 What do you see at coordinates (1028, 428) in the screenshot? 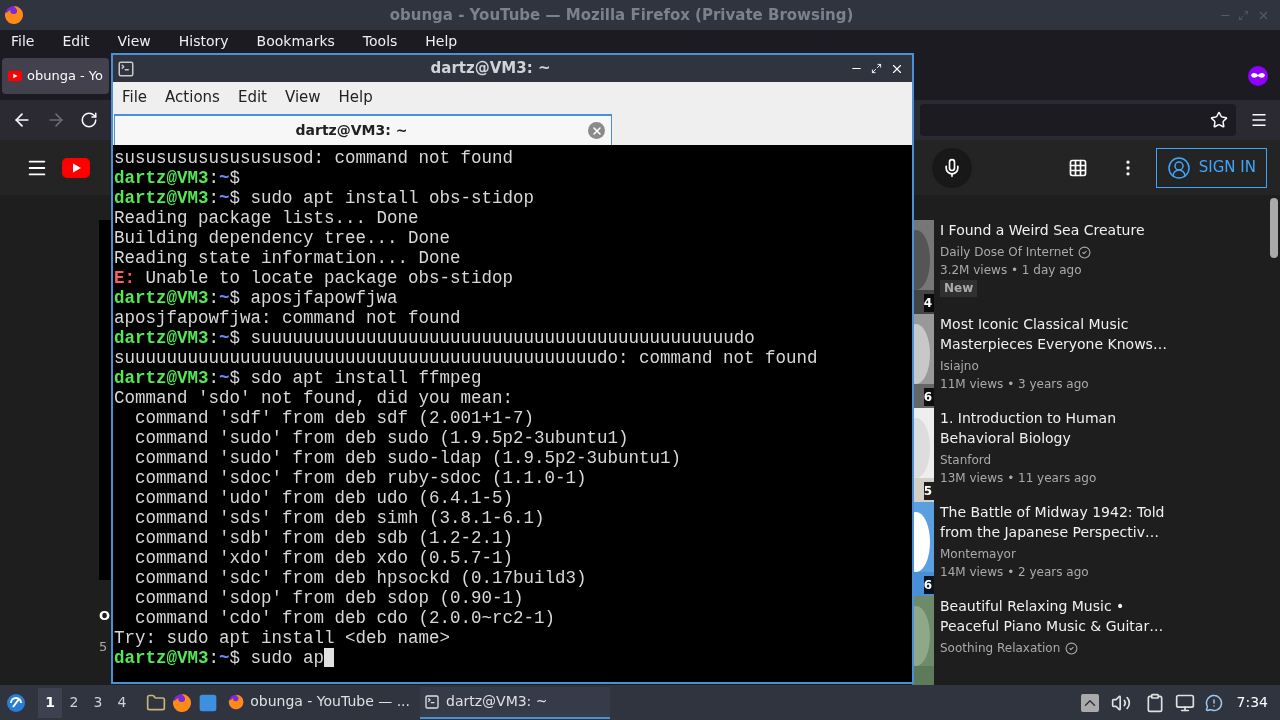
I see `video-title: 1. Introduction to Human Behavioral Biology` at bounding box center [1028, 428].